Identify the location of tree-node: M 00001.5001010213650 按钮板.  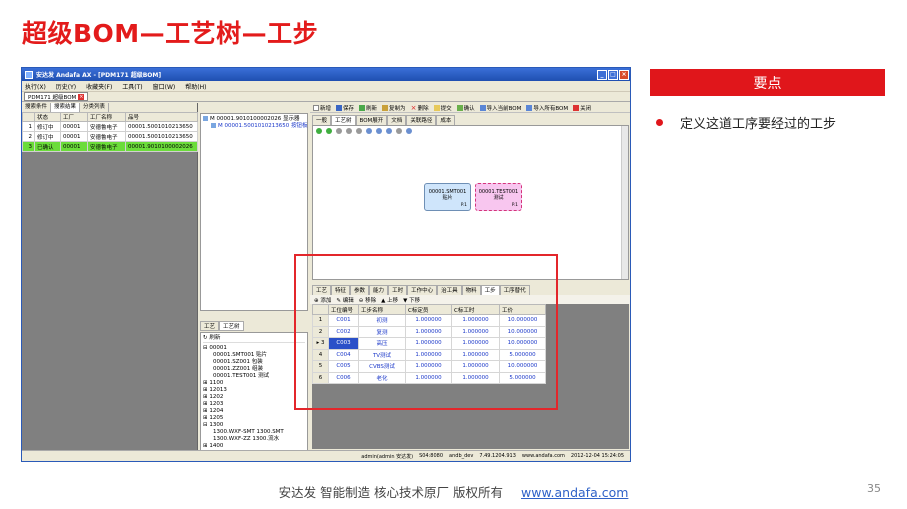
(255, 126).